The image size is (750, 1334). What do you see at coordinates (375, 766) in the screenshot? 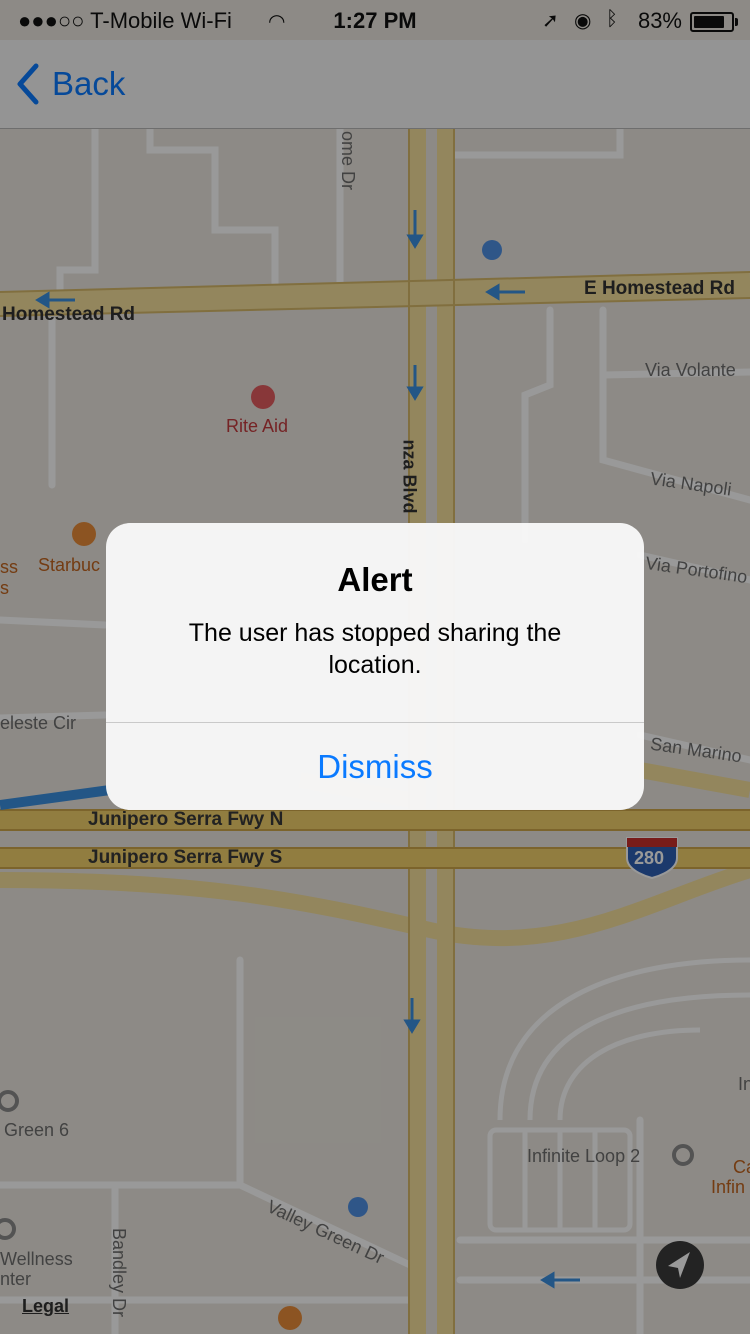
I see `dismiss-button: Dismiss` at bounding box center [375, 766].